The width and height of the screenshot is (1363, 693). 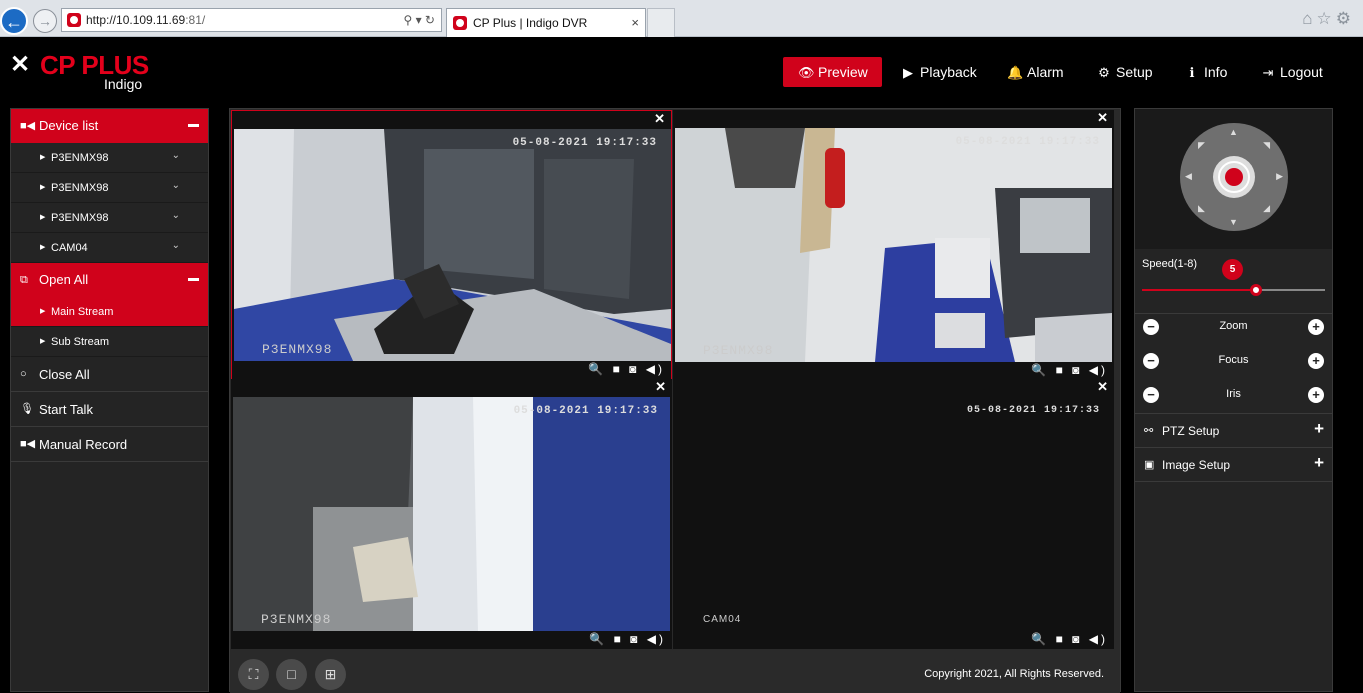 What do you see at coordinates (1033, 410) in the screenshot?
I see `cam-timestamp: 05-08-2021 19:17:33` at bounding box center [1033, 410].